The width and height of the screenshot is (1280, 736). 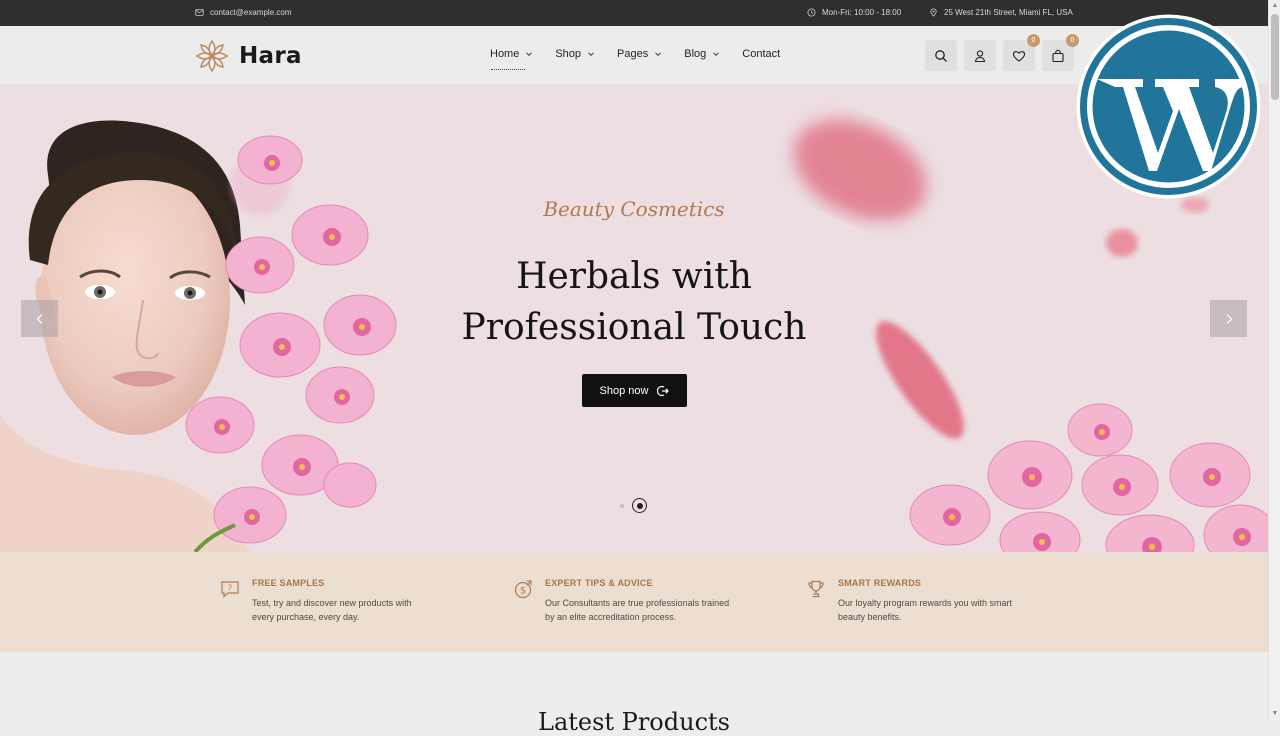 I want to click on store-address-text: 25 West 21th Street, Miami FL, USA, so click(x=1008, y=12).